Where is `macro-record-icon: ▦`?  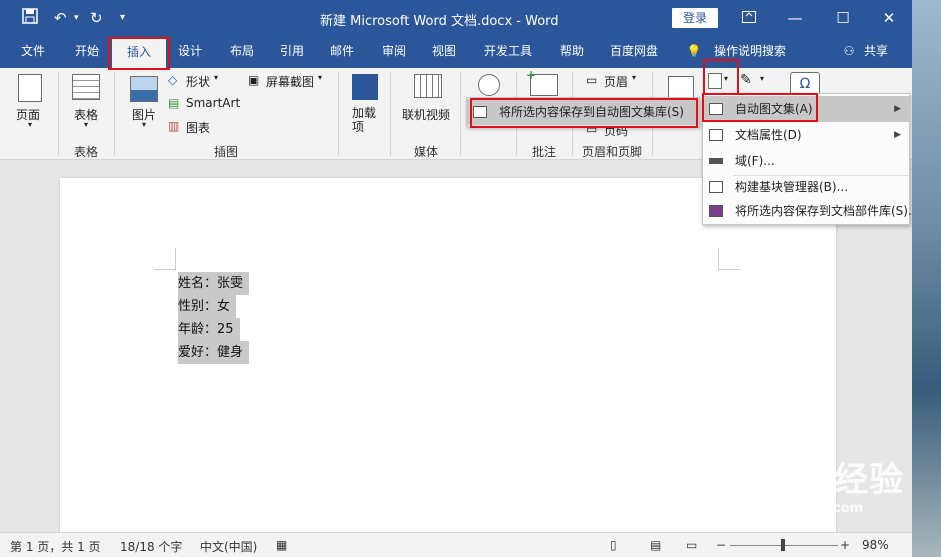
macro-record-icon: ▦ is located at coordinates (281, 545).